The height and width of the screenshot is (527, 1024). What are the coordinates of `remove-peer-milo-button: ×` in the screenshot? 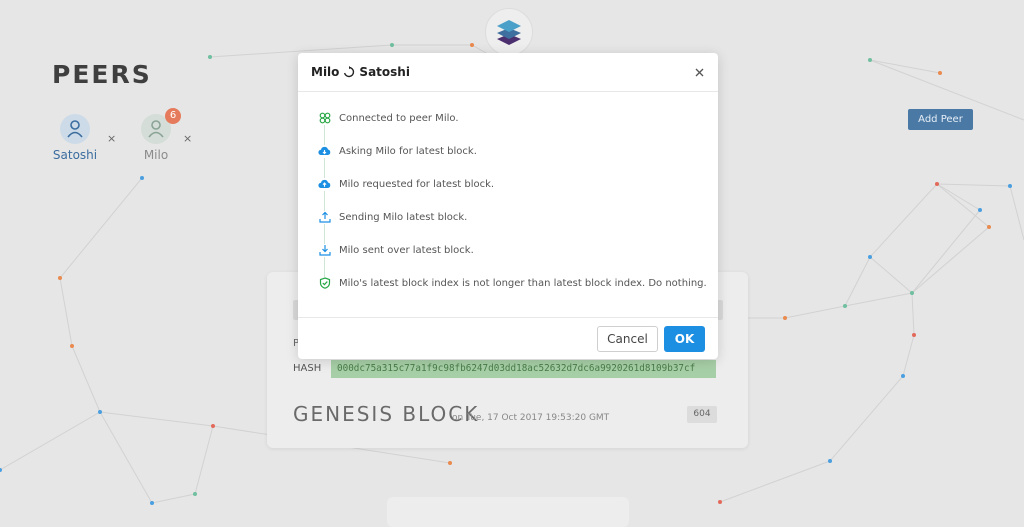 It's located at (187, 138).